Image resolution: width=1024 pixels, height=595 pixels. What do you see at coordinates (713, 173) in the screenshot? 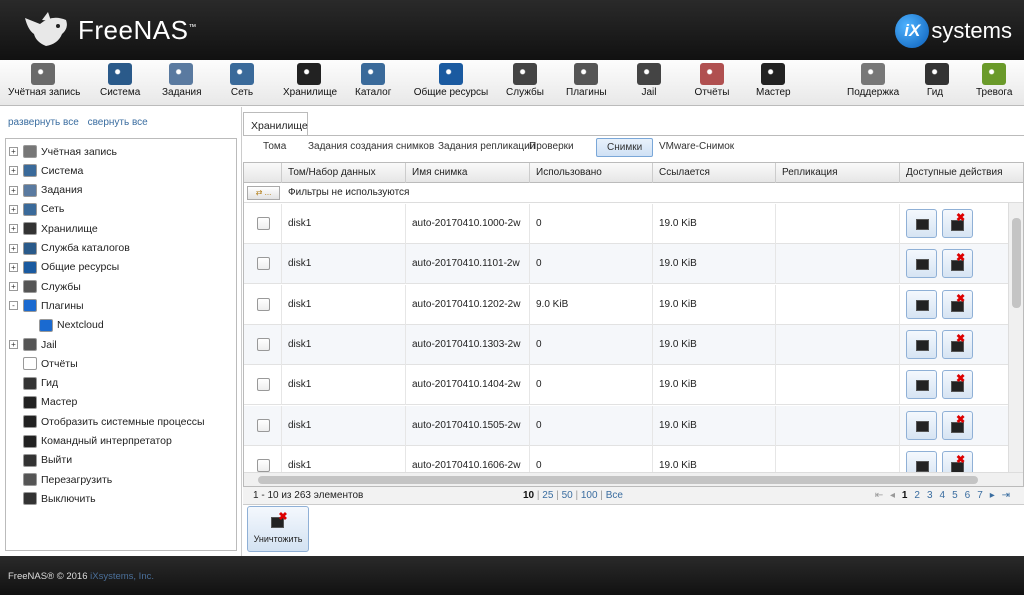
I see `column-header-3: Ссылается` at bounding box center [713, 173].